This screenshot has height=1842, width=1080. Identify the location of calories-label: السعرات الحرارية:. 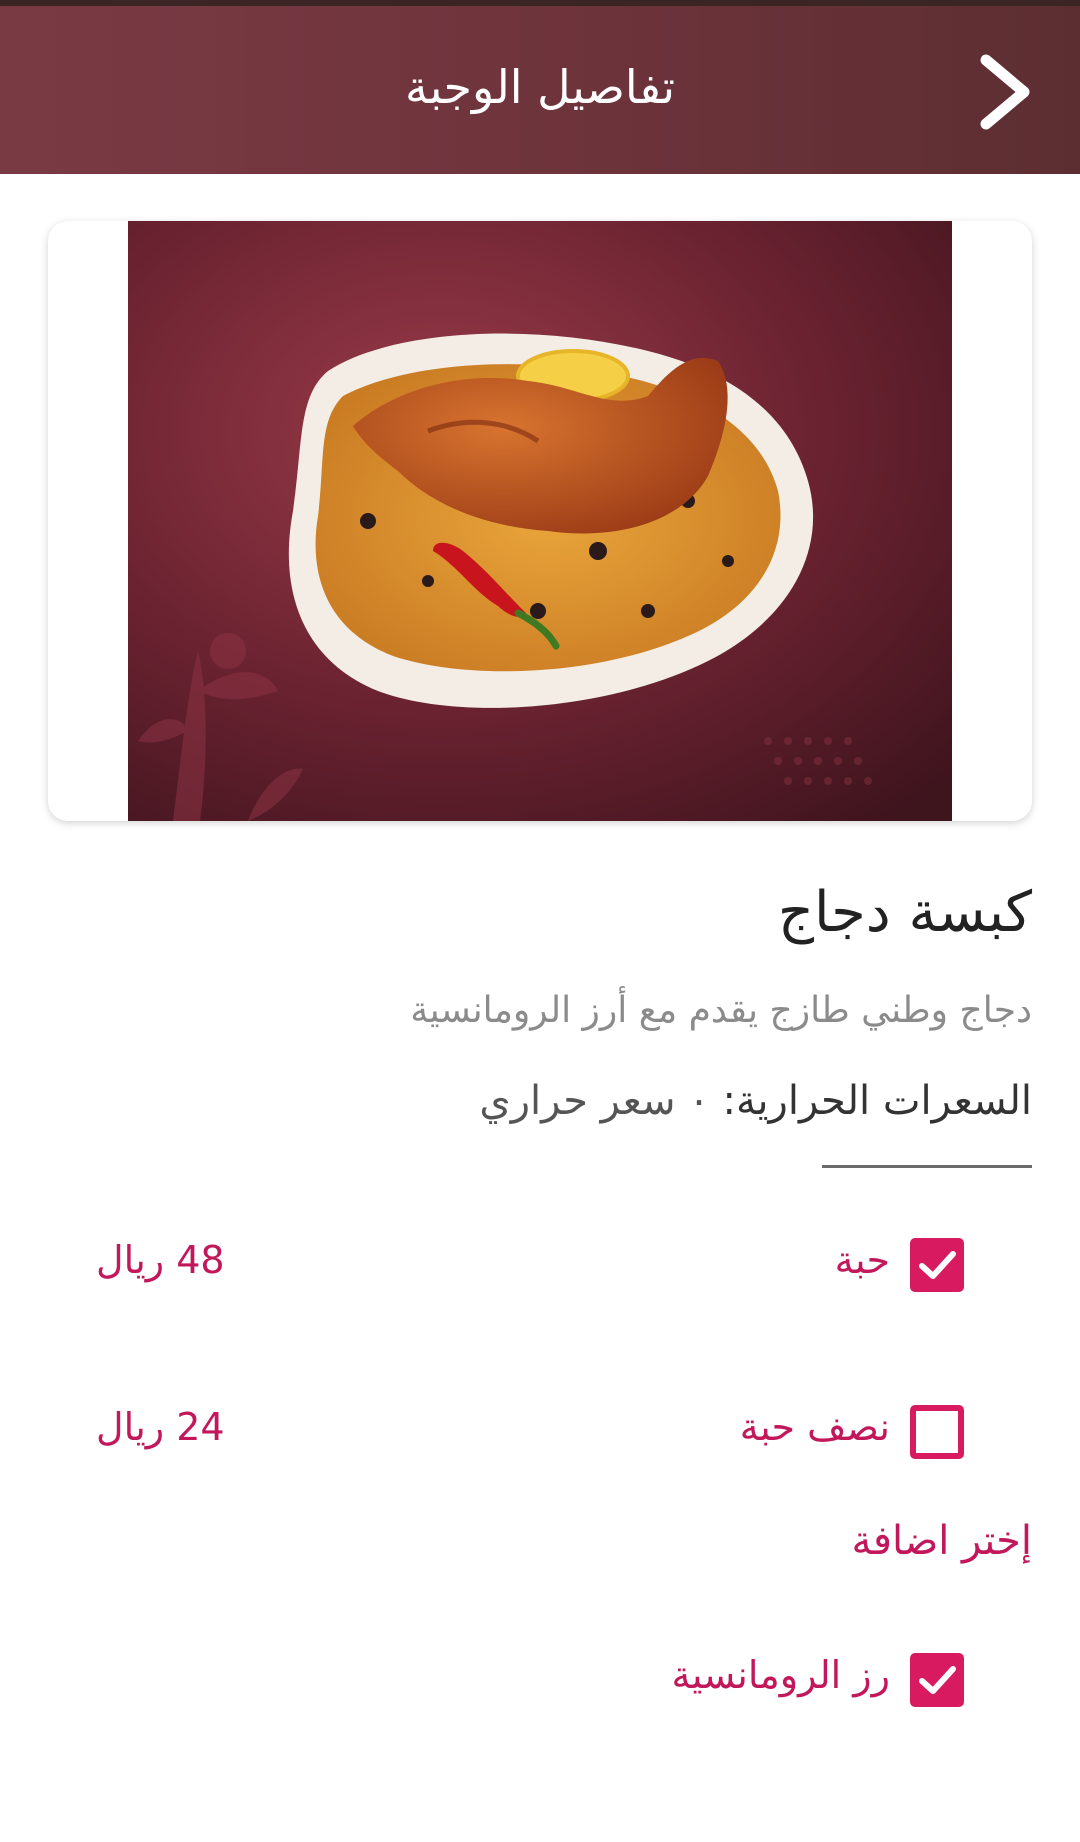
(877, 1101).